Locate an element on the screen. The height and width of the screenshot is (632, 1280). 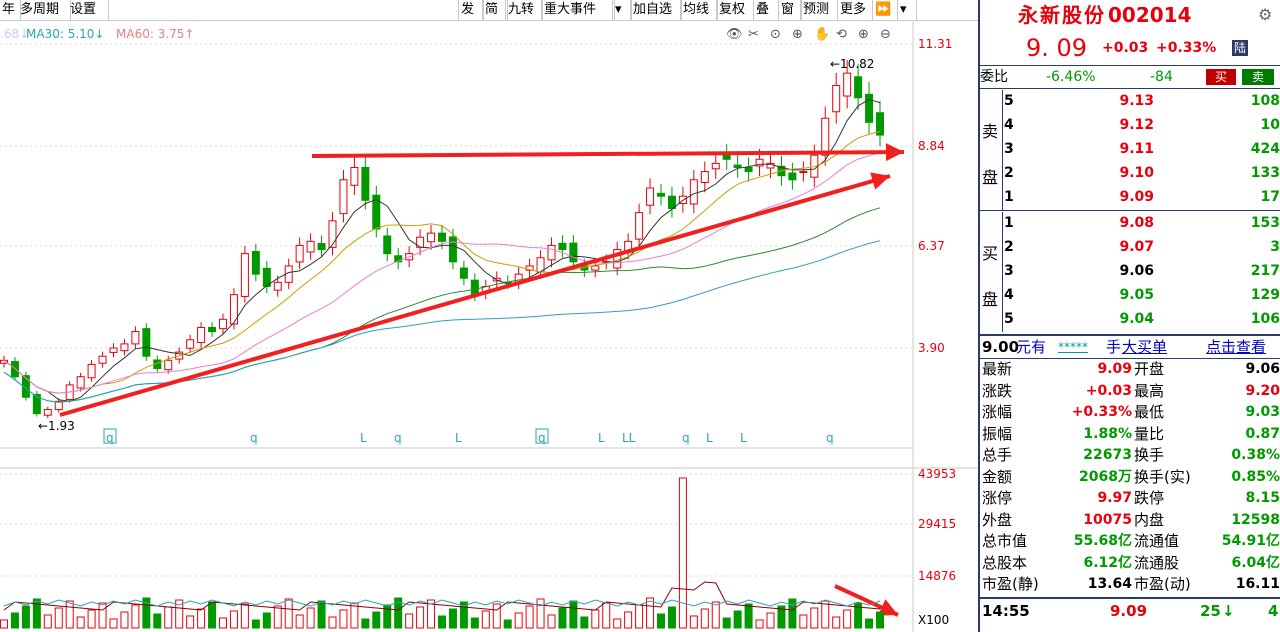
buy-book-vol: 106 is located at coordinates (1265, 319).